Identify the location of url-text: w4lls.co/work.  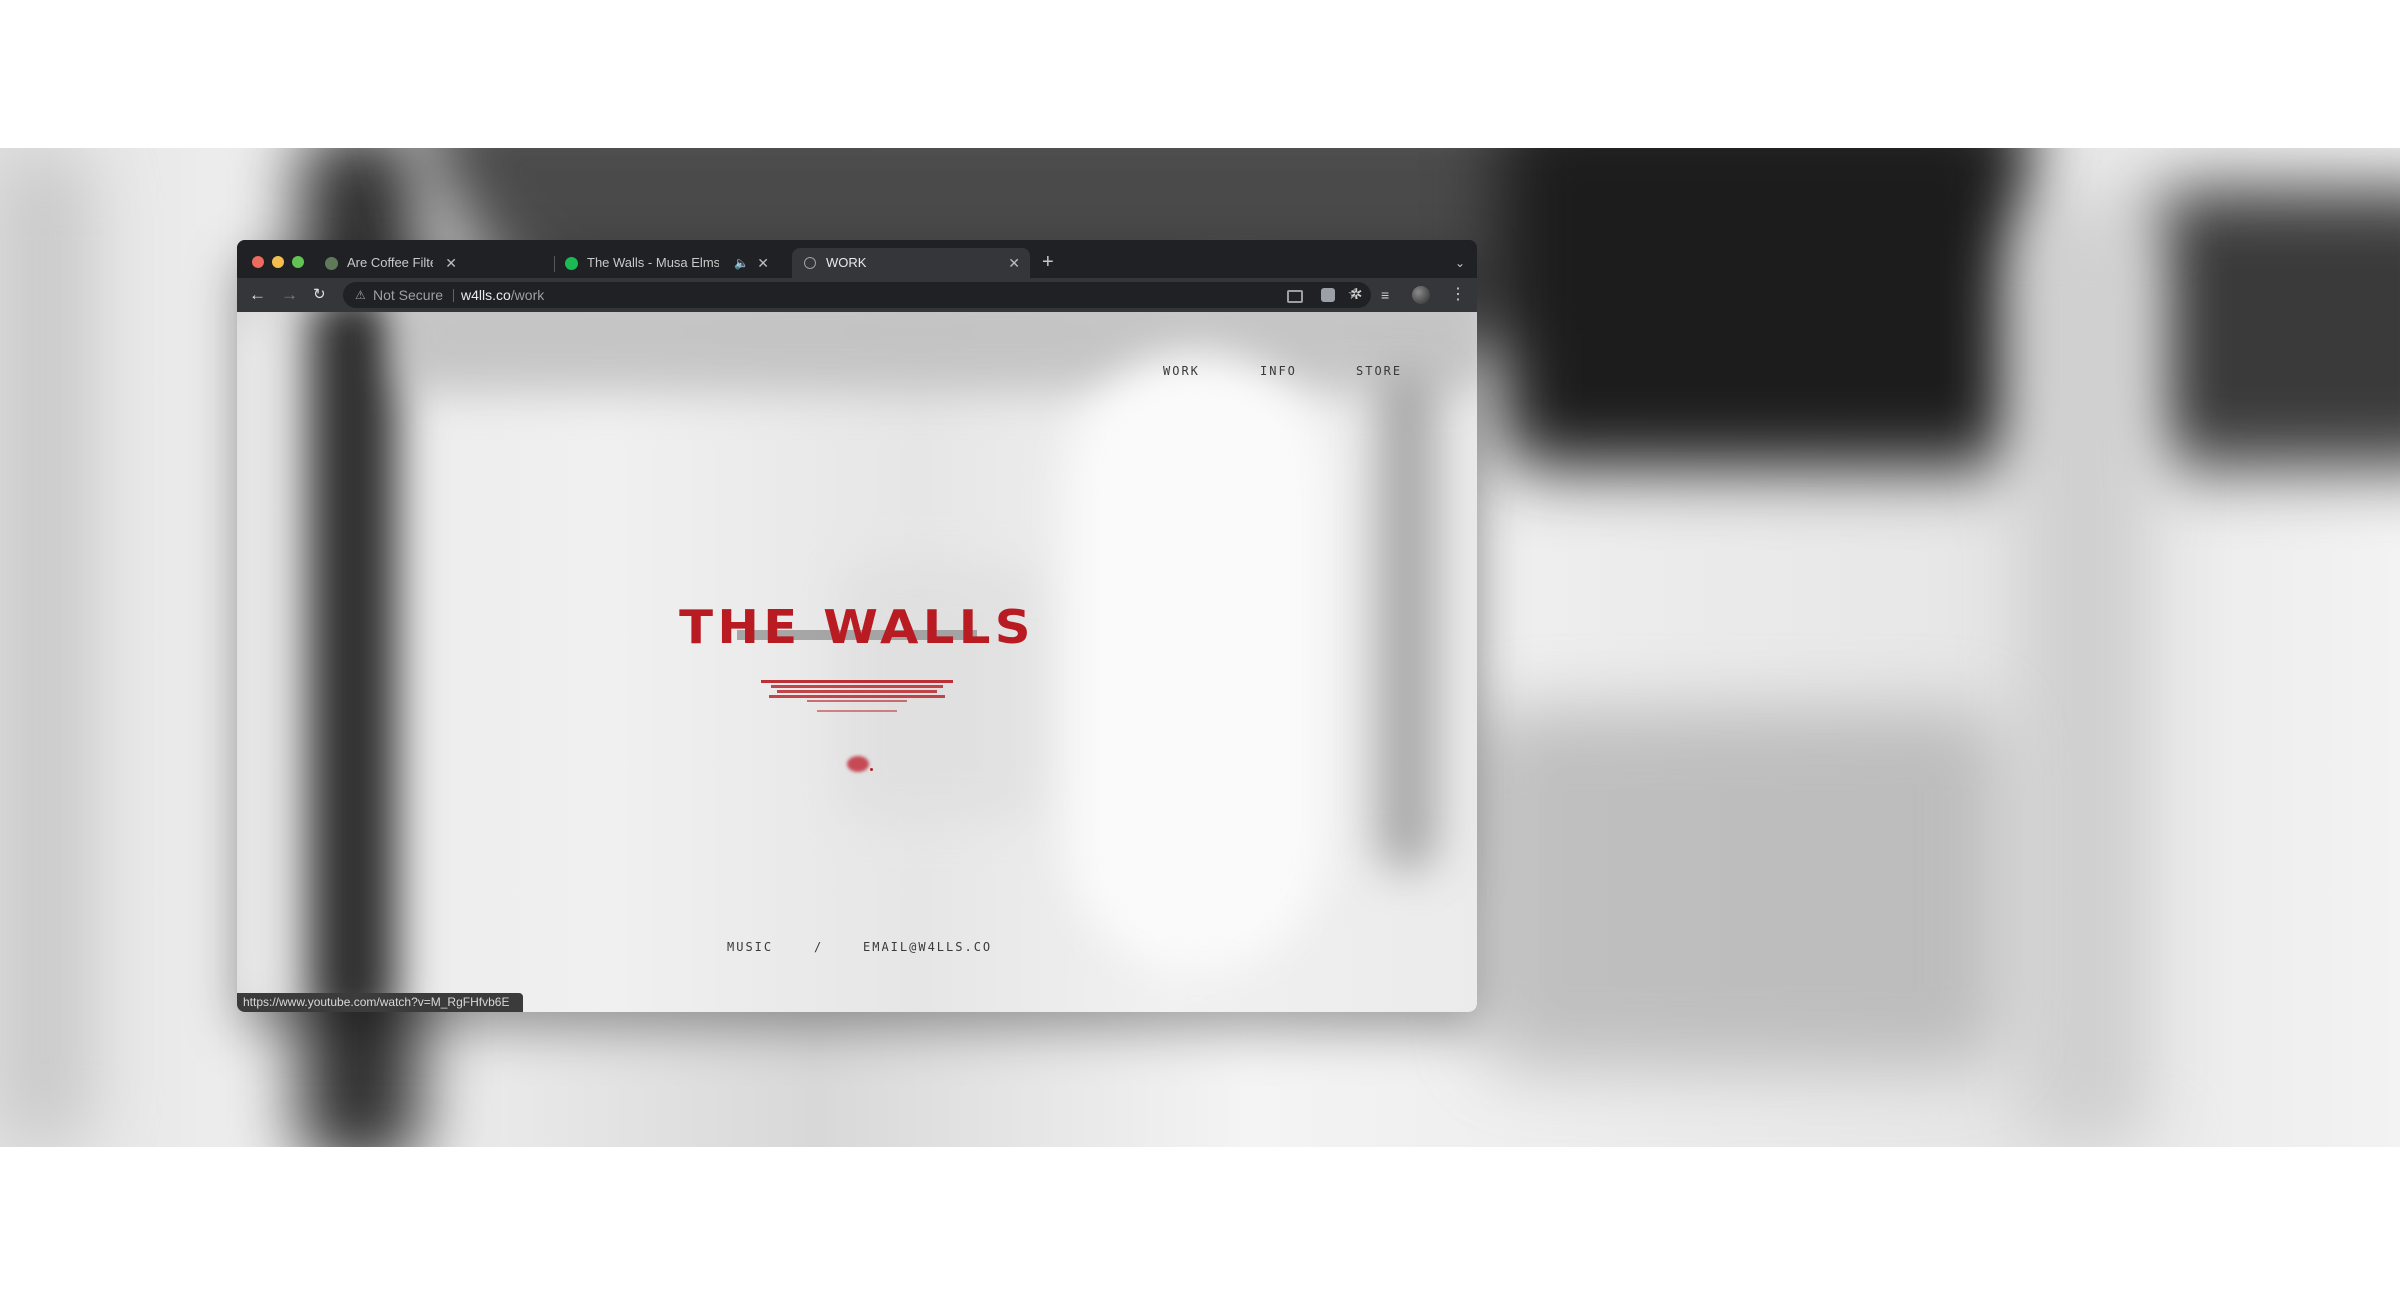
(502, 295).